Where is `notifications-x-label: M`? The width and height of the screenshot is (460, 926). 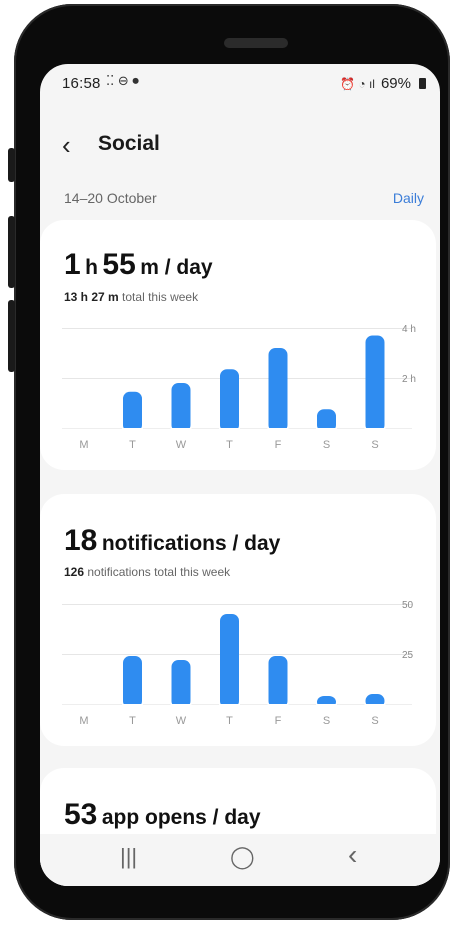
notifications-x-label: M is located at coordinates (83, 721).